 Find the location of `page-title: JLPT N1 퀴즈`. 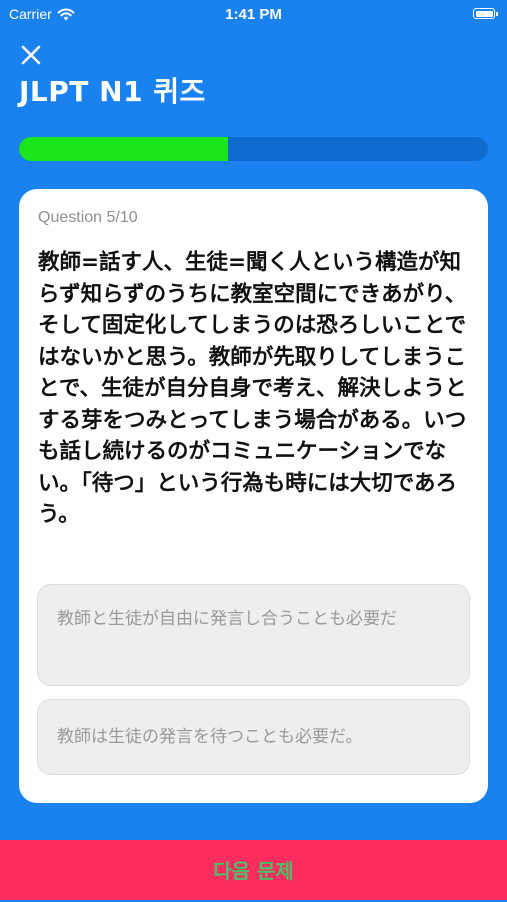

page-title: JLPT N1 퀴즈 is located at coordinates (112, 91).